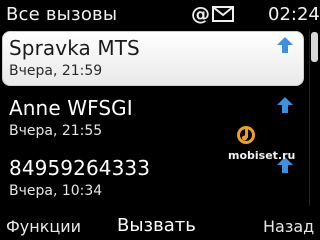  I want to click on scrollbar, so click(313, 118).